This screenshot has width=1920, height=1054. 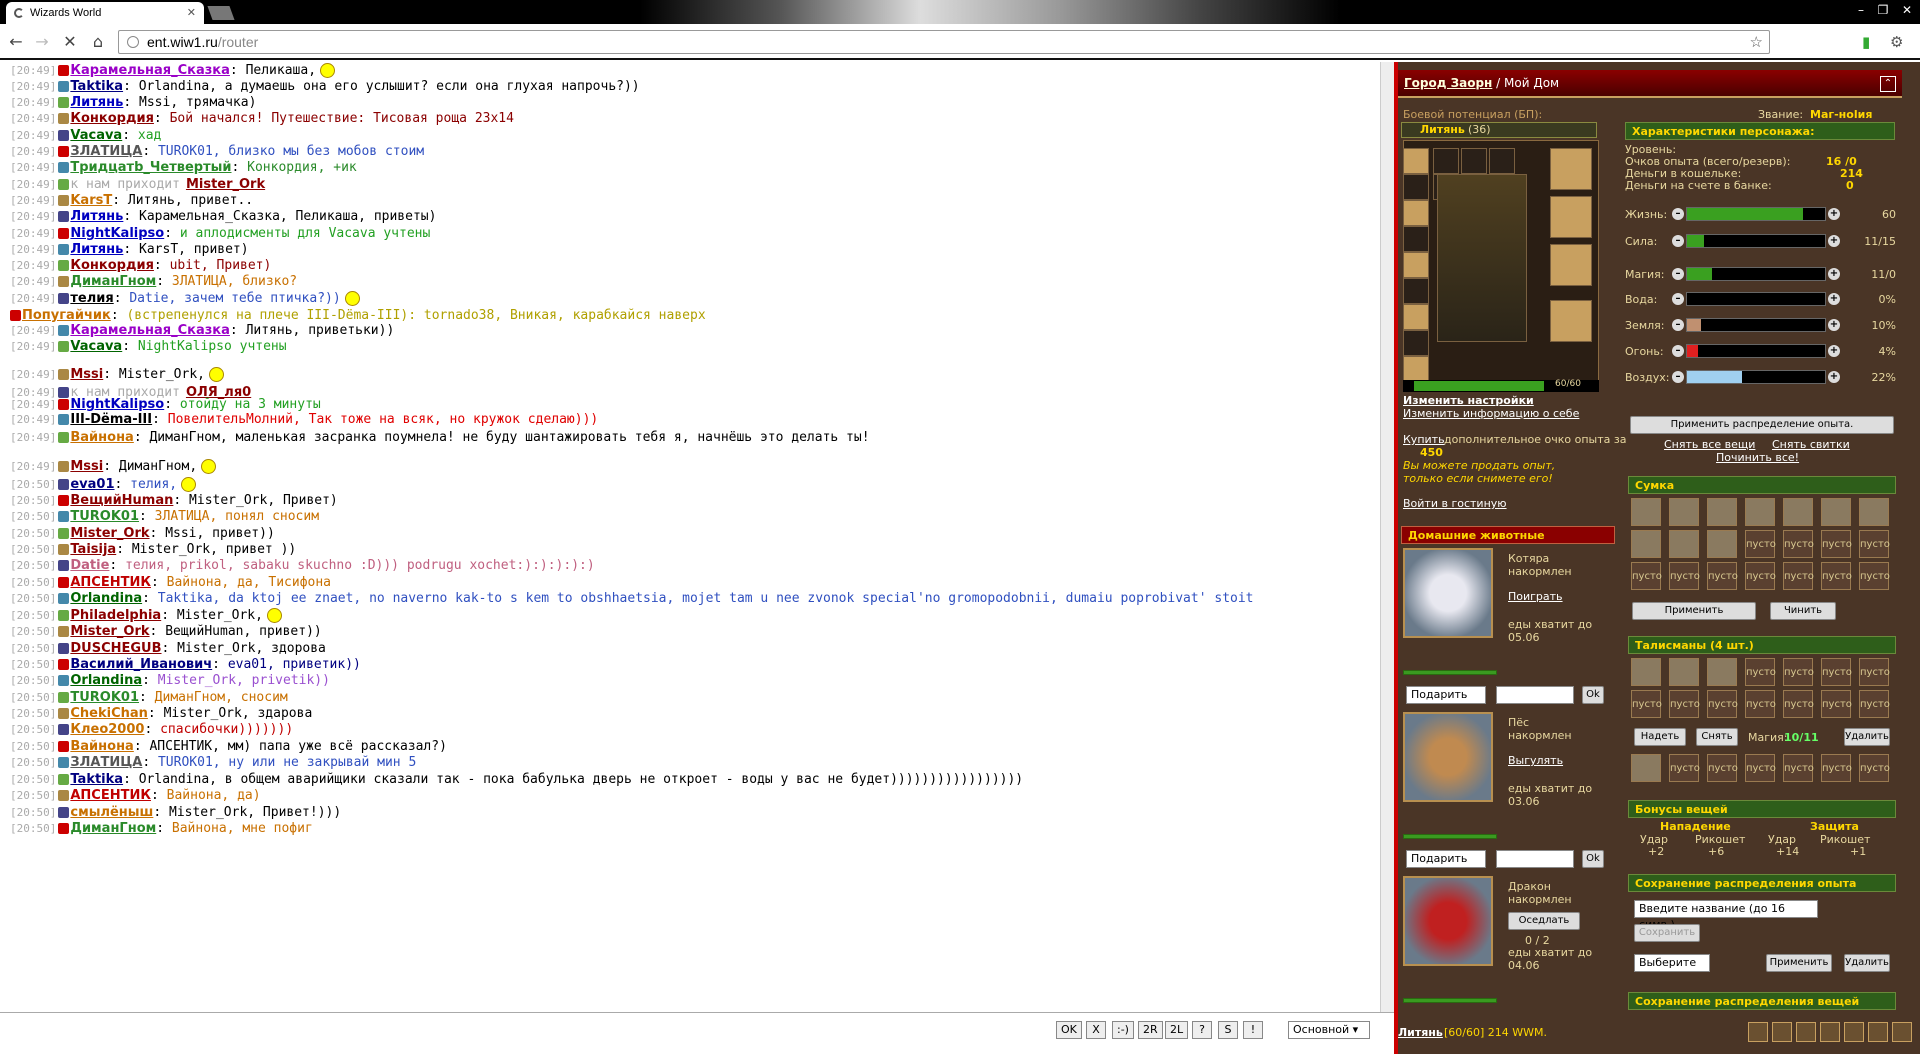 What do you see at coordinates (1866, 42) in the screenshot?
I see `extension-signal-icon: ▮` at bounding box center [1866, 42].